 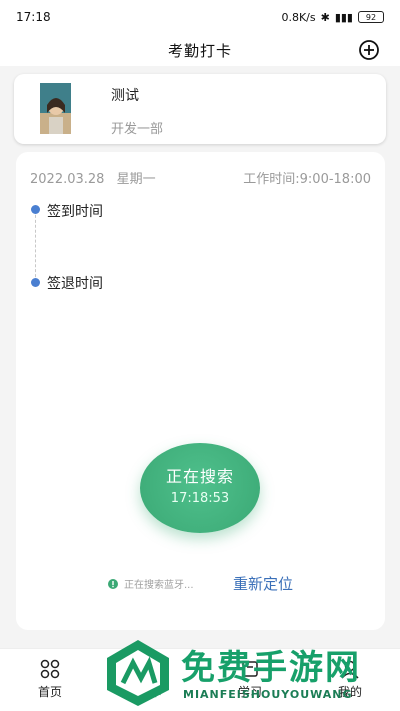 What do you see at coordinates (268, 694) in the screenshot?
I see `watermark-subtitle: MIANFEISHOUYOUWANG` at bounding box center [268, 694].